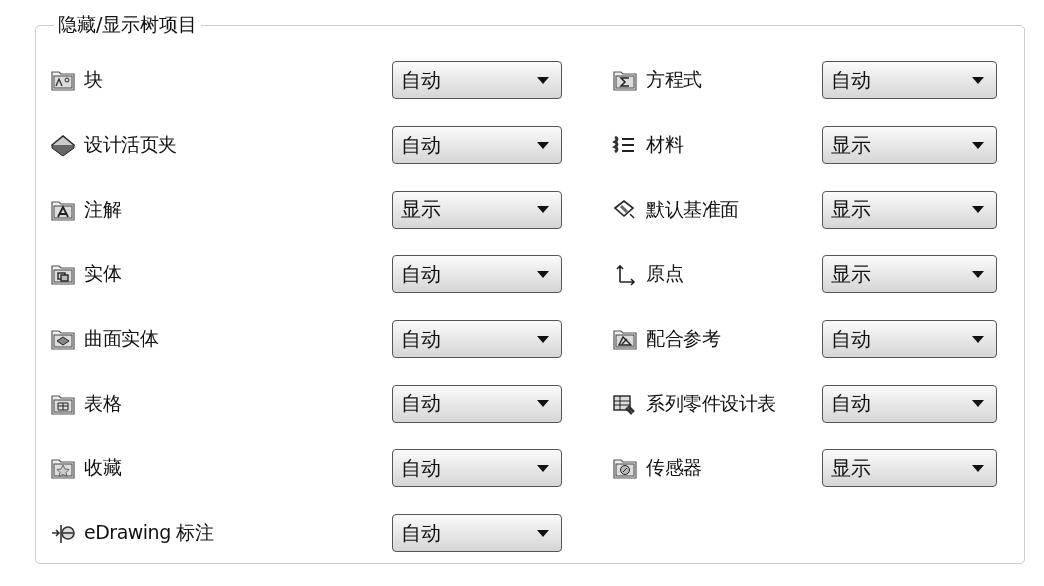 The height and width of the screenshot is (586, 1044). What do you see at coordinates (102, 209) in the screenshot?
I see `option-label: 注解` at bounding box center [102, 209].